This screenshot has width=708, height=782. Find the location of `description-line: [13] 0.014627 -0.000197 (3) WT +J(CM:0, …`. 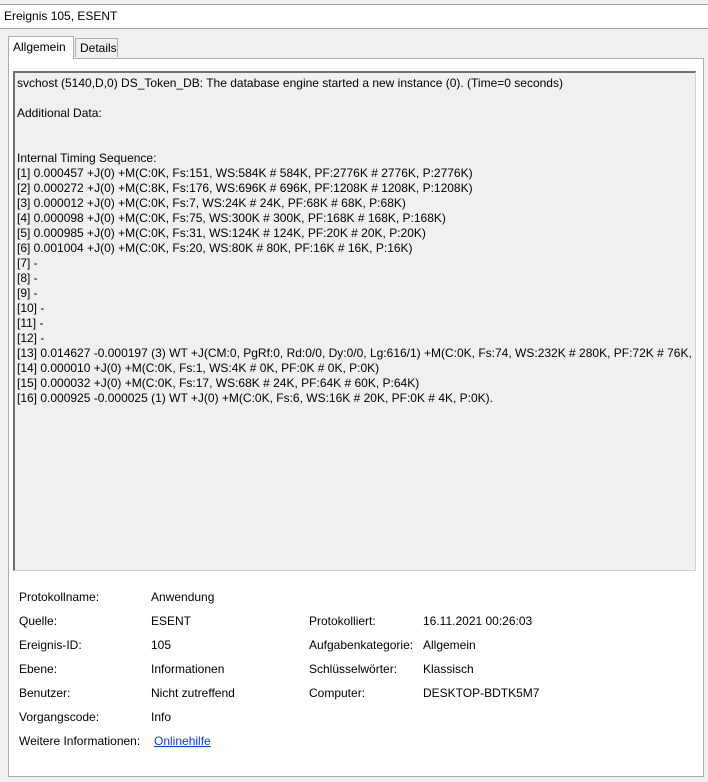

description-line: [13] 0.014627 -0.000197 (3) WT +J(CM:0, … is located at coordinates (356, 353).